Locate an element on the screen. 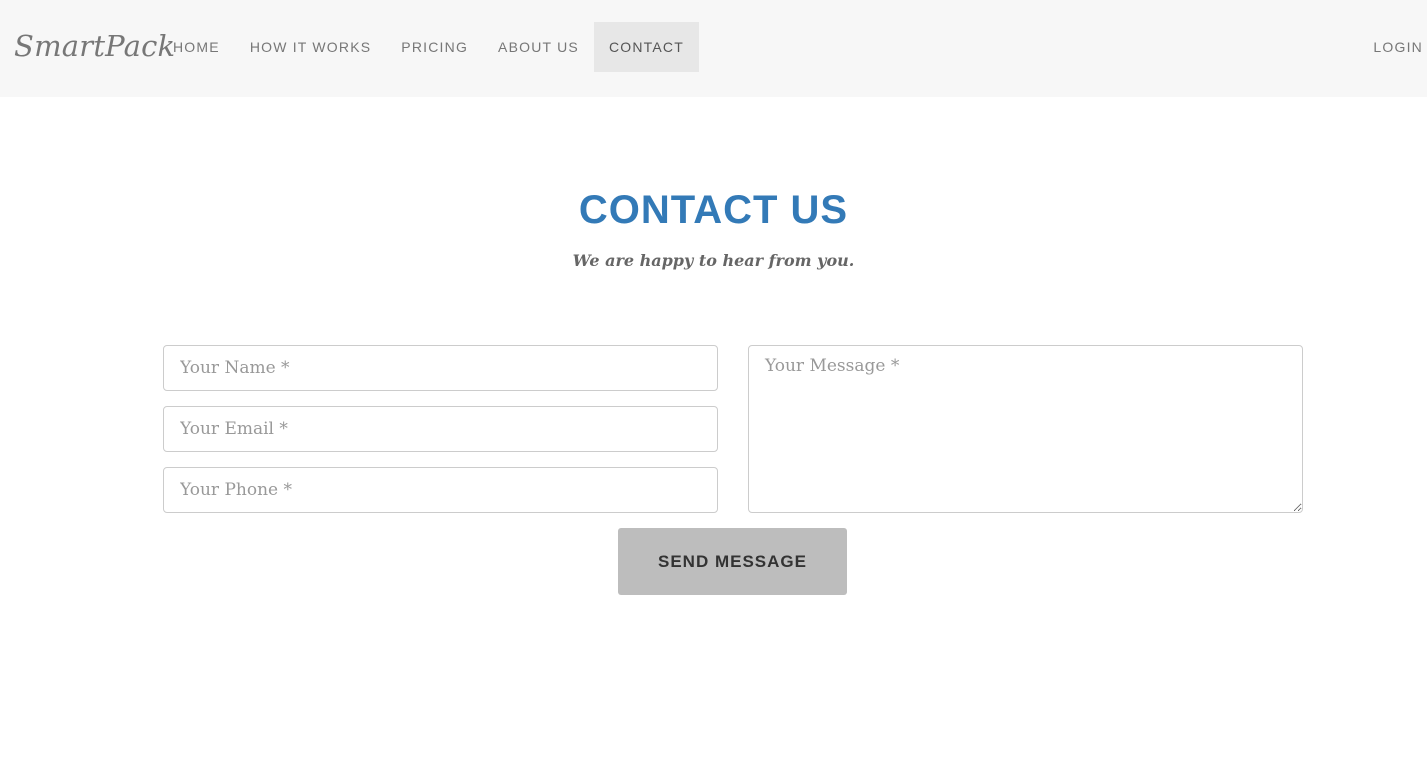 The width and height of the screenshot is (1427, 769). section-title: CONTACT US is located at coordinates (713, 210).